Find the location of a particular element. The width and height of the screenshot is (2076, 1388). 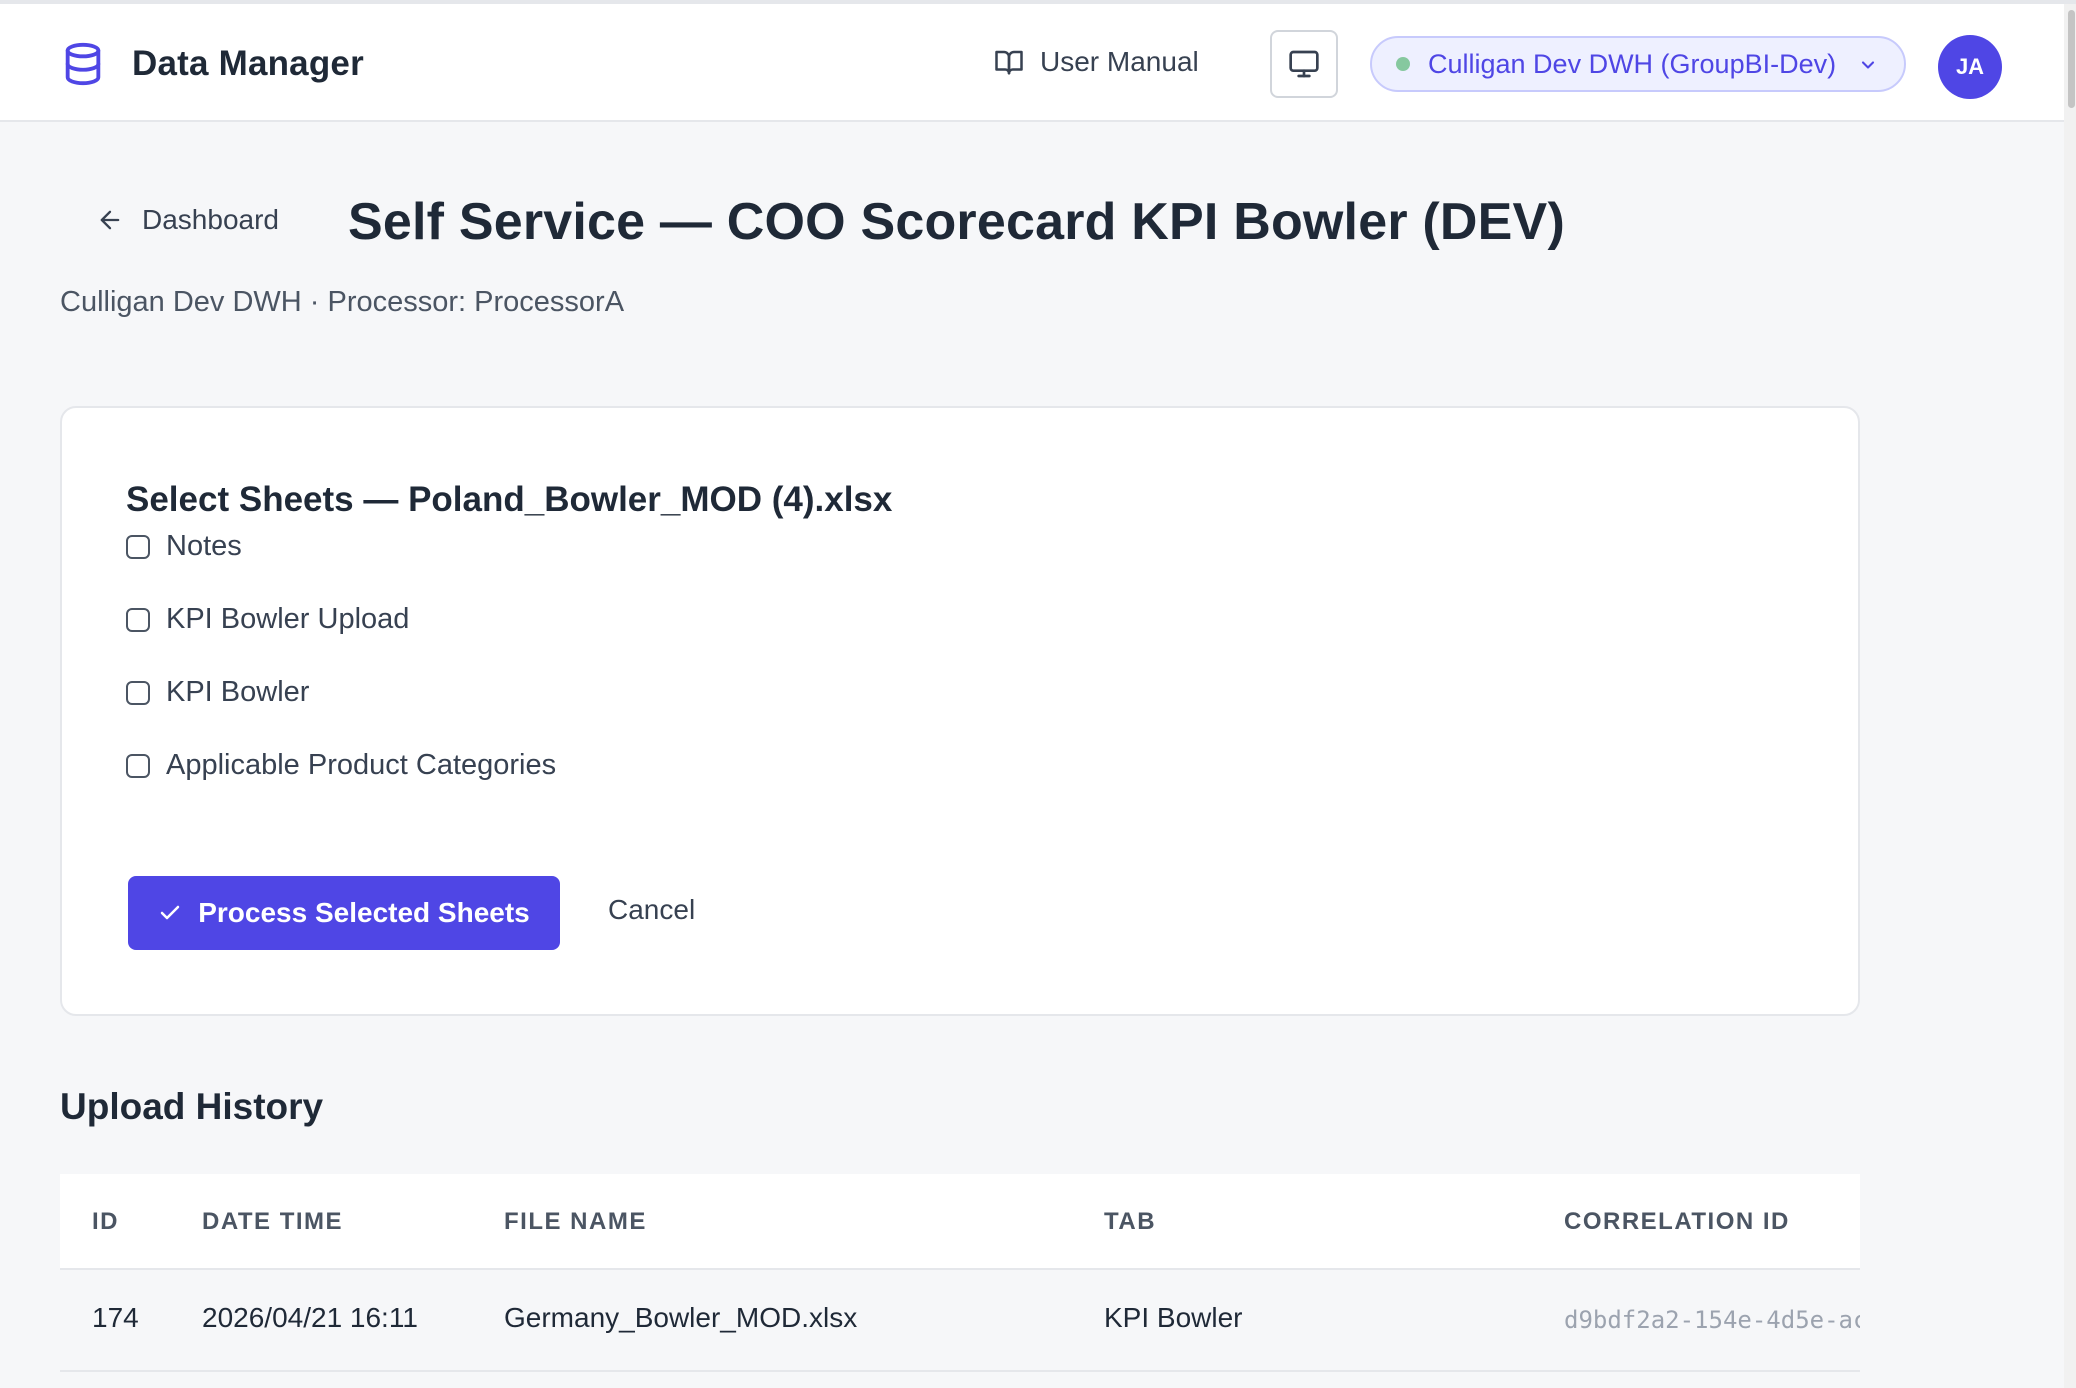

display-mode-button is located at coordinates (1304, 64).